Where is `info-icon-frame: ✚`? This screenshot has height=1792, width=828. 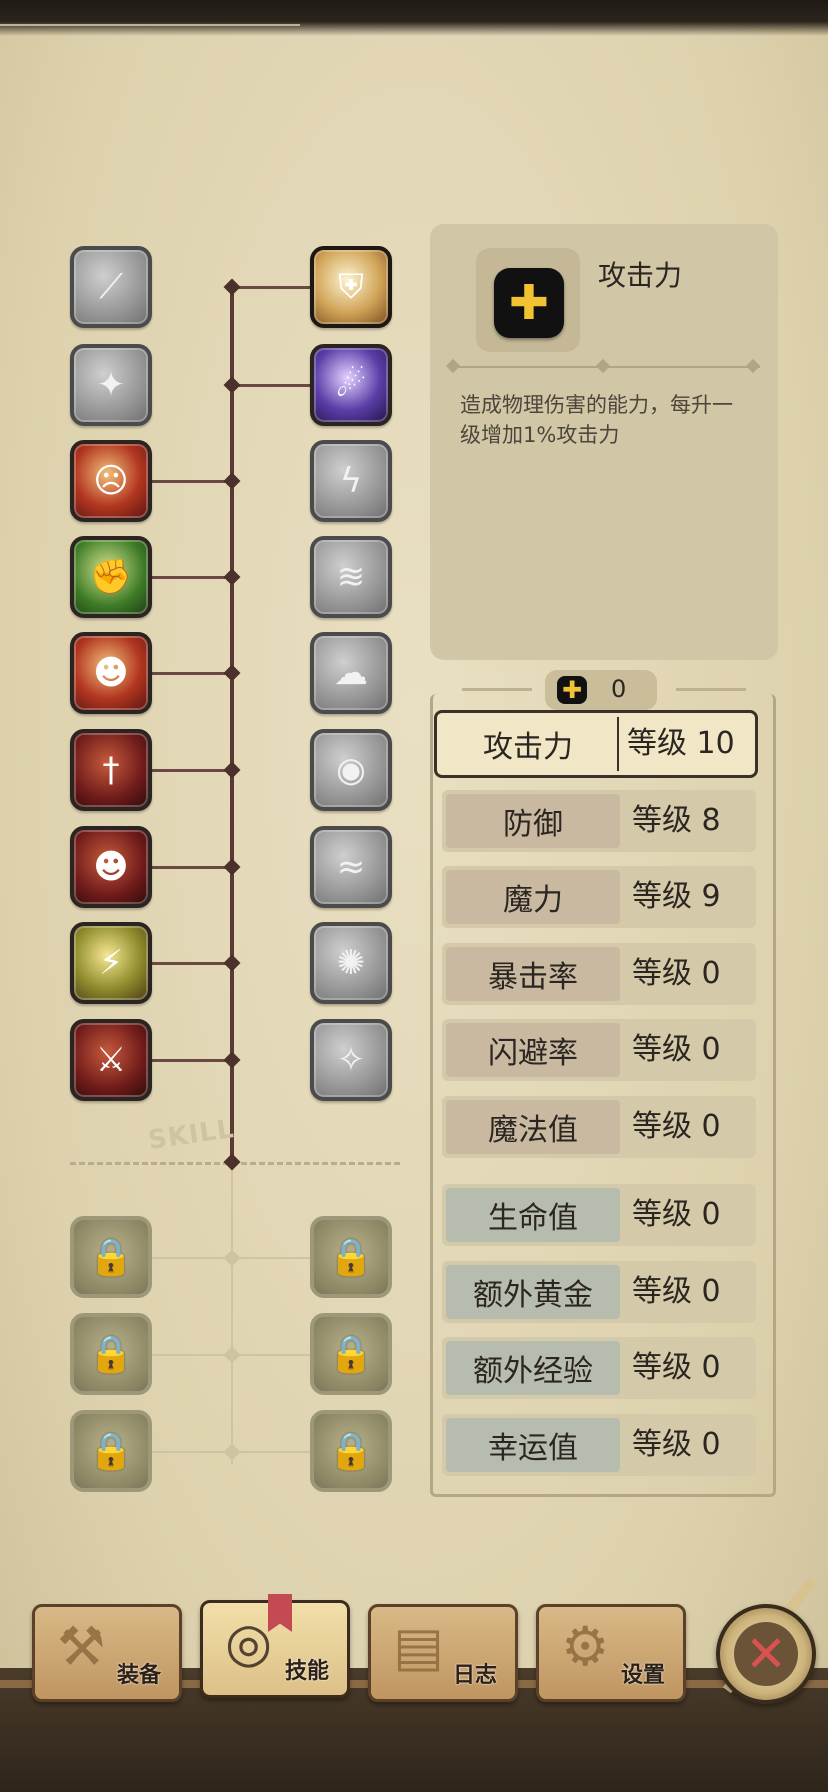 info-icon-frame: ✚ is located at coordinates (528, 300).